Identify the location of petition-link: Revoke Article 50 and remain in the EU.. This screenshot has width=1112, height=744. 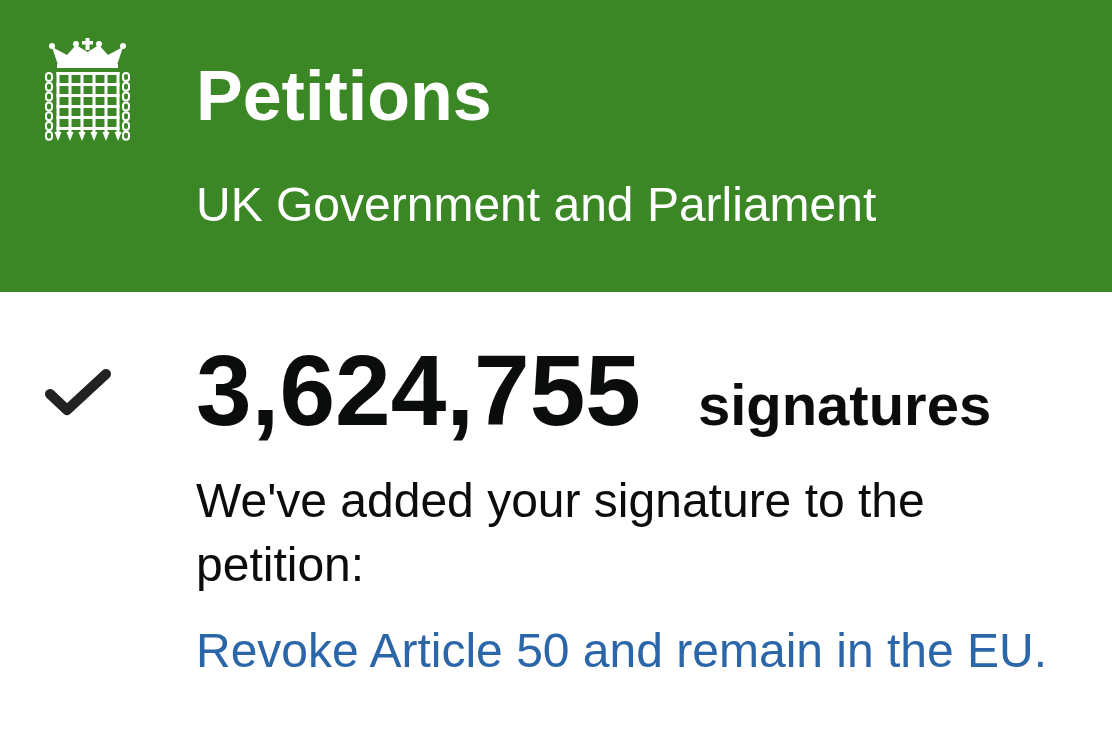
(622, 651).